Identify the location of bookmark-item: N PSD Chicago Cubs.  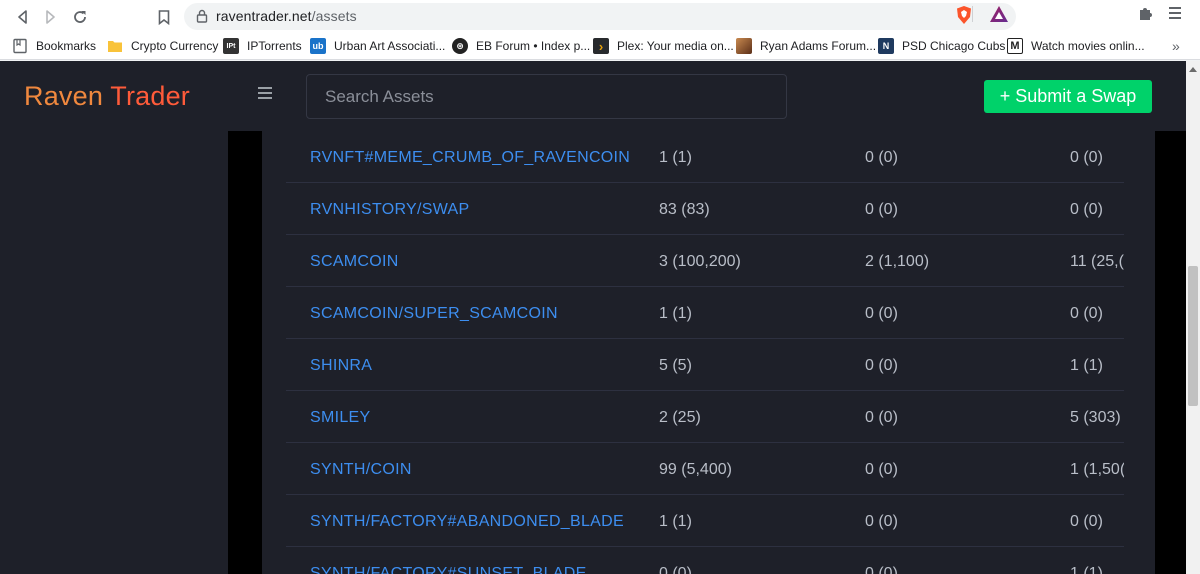
(941, 46).